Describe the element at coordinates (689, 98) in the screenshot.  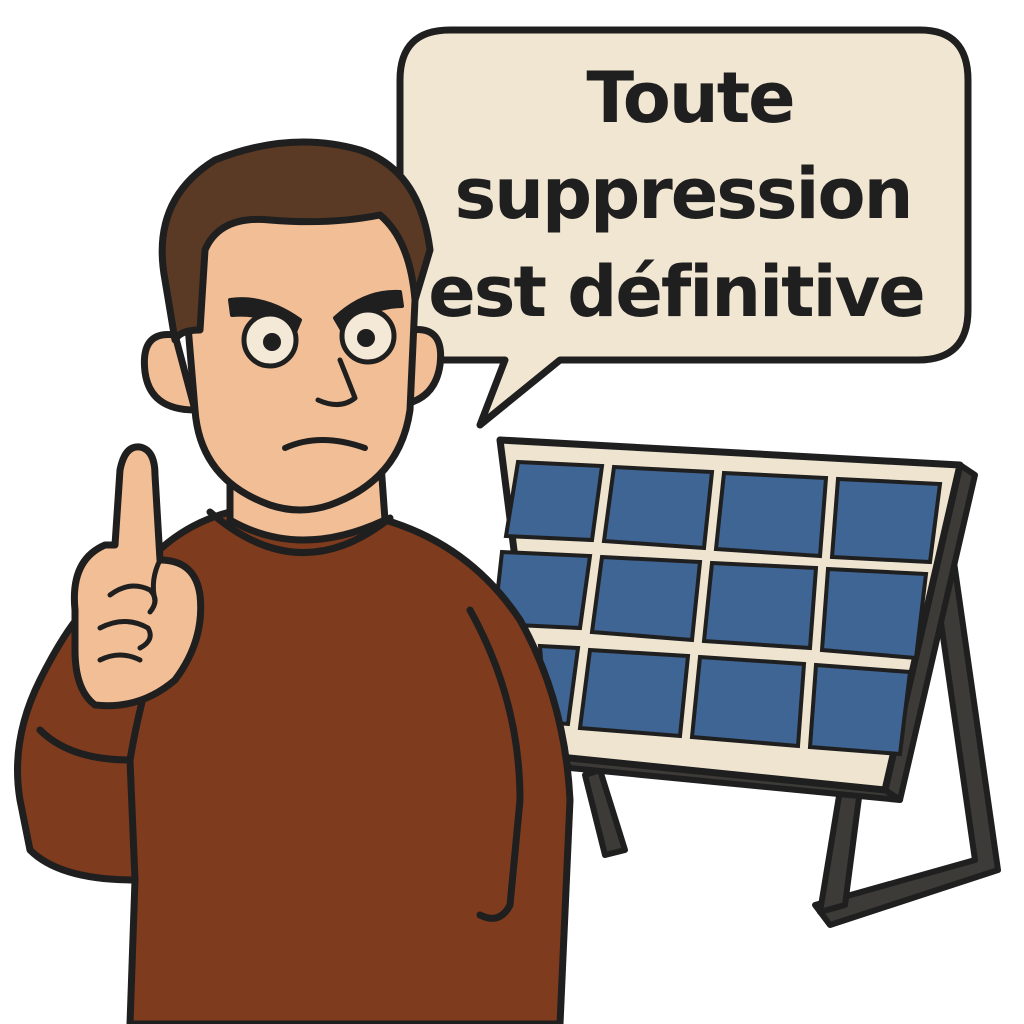
I see `speech-line-1: Toute` at that location.